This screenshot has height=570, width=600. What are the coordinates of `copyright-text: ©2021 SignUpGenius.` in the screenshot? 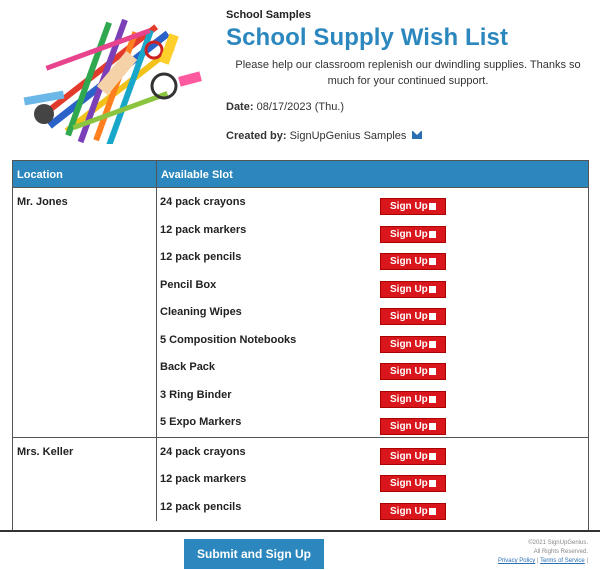 It's located at (558, 543).